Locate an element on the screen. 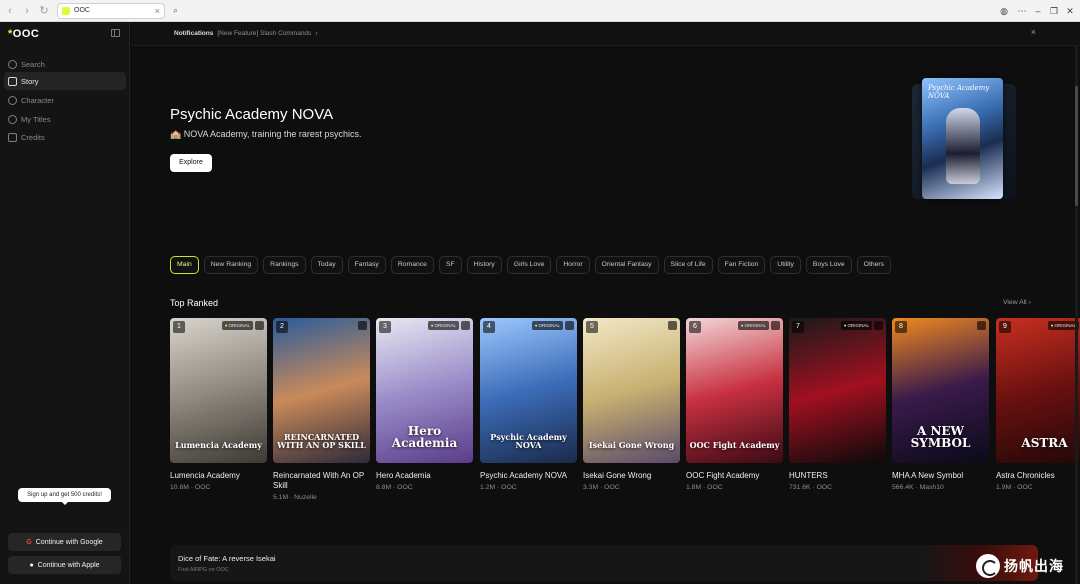 This screenshot has width=1080, height=584. story-cover: 9 ORIGINAL ASTRA is located at coordinates (1038, 390).